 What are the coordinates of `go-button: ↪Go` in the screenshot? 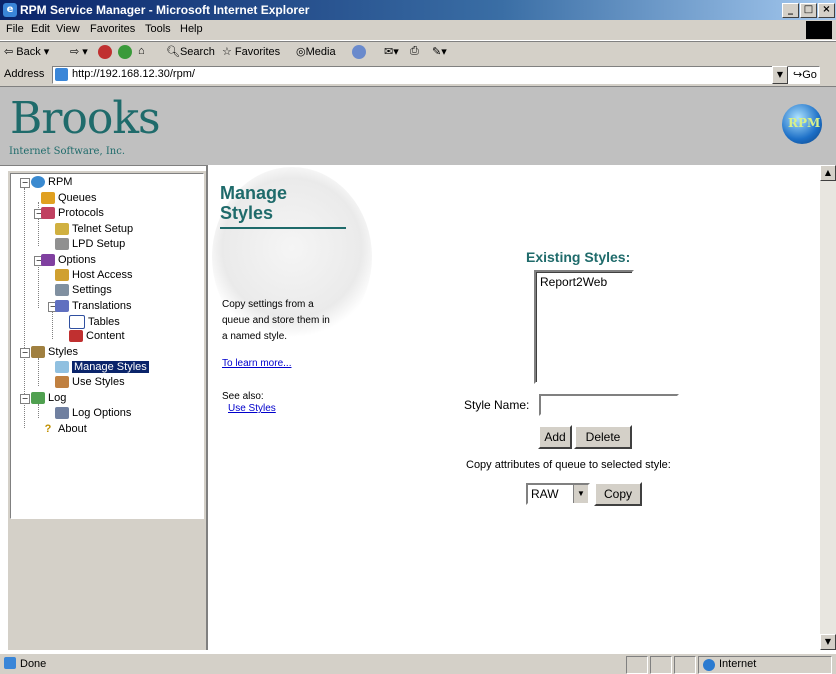 It's located at (805, 74).